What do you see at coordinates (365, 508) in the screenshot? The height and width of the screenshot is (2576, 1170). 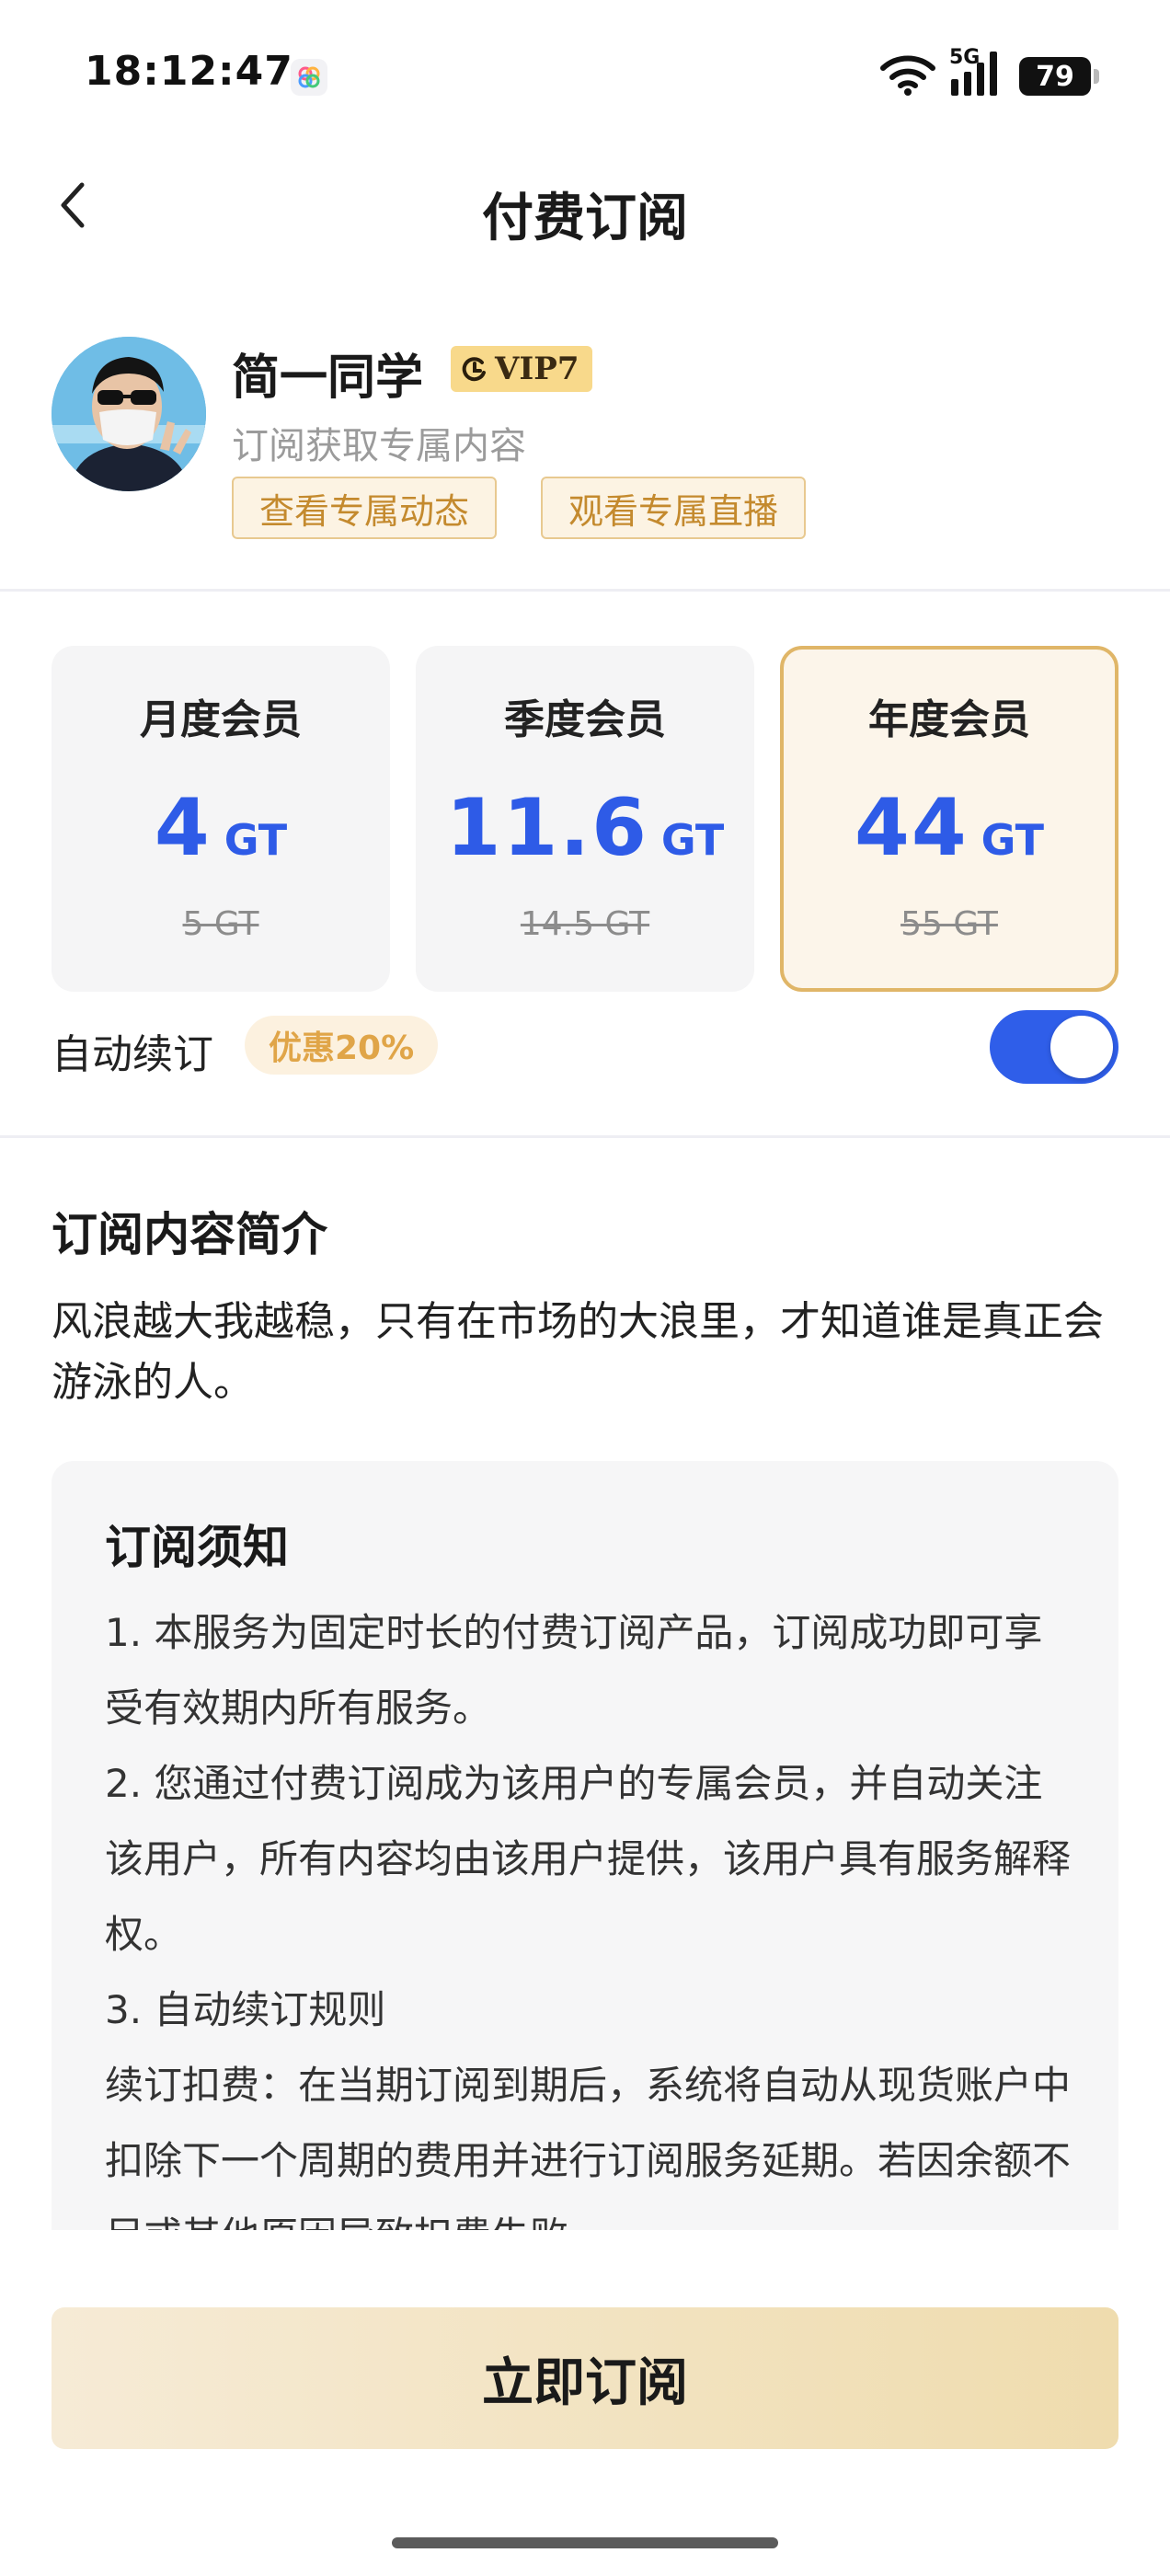 I see `view-exclusive-posts-button: 查看专属动态` at bounding box center [365, 508].